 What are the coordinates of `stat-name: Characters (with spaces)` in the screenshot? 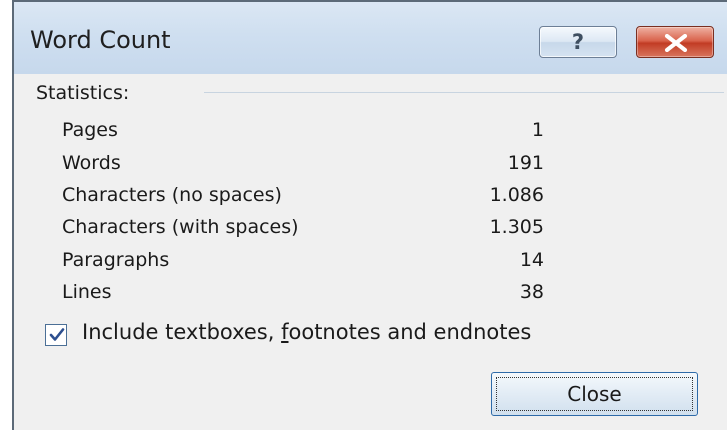 It's located at (180, 227).